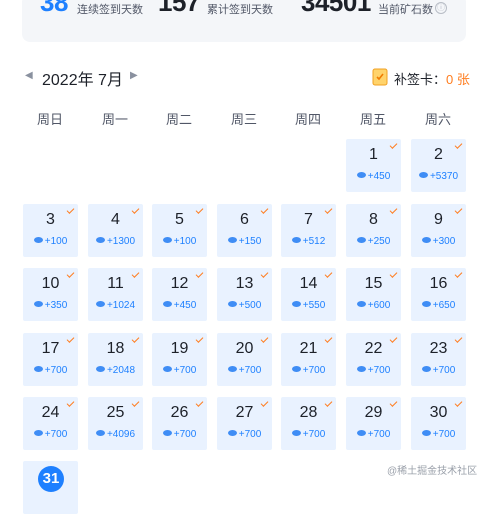 This screenshot has height=514, width=480. Describe the element at coordinates (244, 305) in the screenshot. I see `reward-amount: +500` at that location.